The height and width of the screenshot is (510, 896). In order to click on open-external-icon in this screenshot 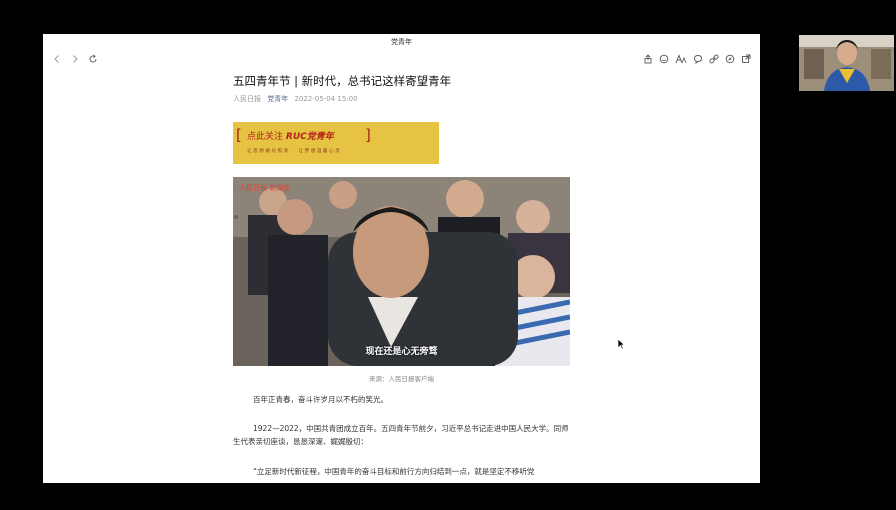, I will do `click(746, 59)`.